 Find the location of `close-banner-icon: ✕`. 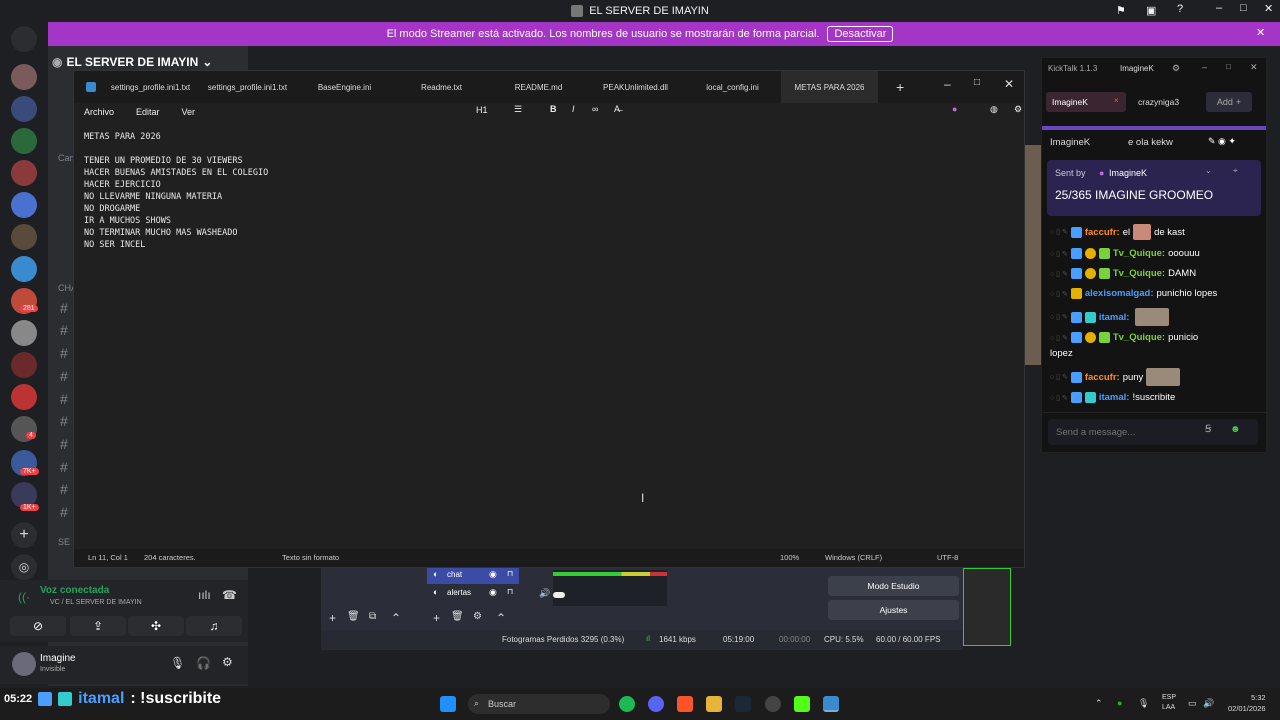

close-banner-icon: ✕ is located at coordinates (1260, 32).